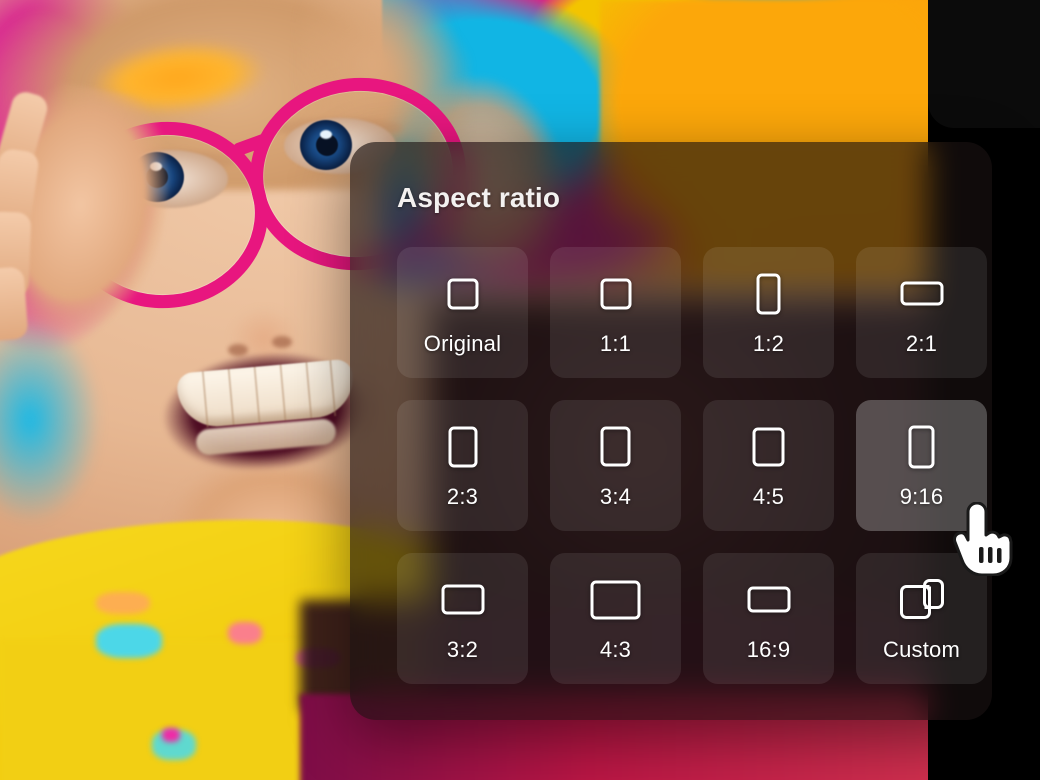 This screenshot has height=780, width=1040. I want to click on panel-title: Aspect ratio, so click(479, 197).